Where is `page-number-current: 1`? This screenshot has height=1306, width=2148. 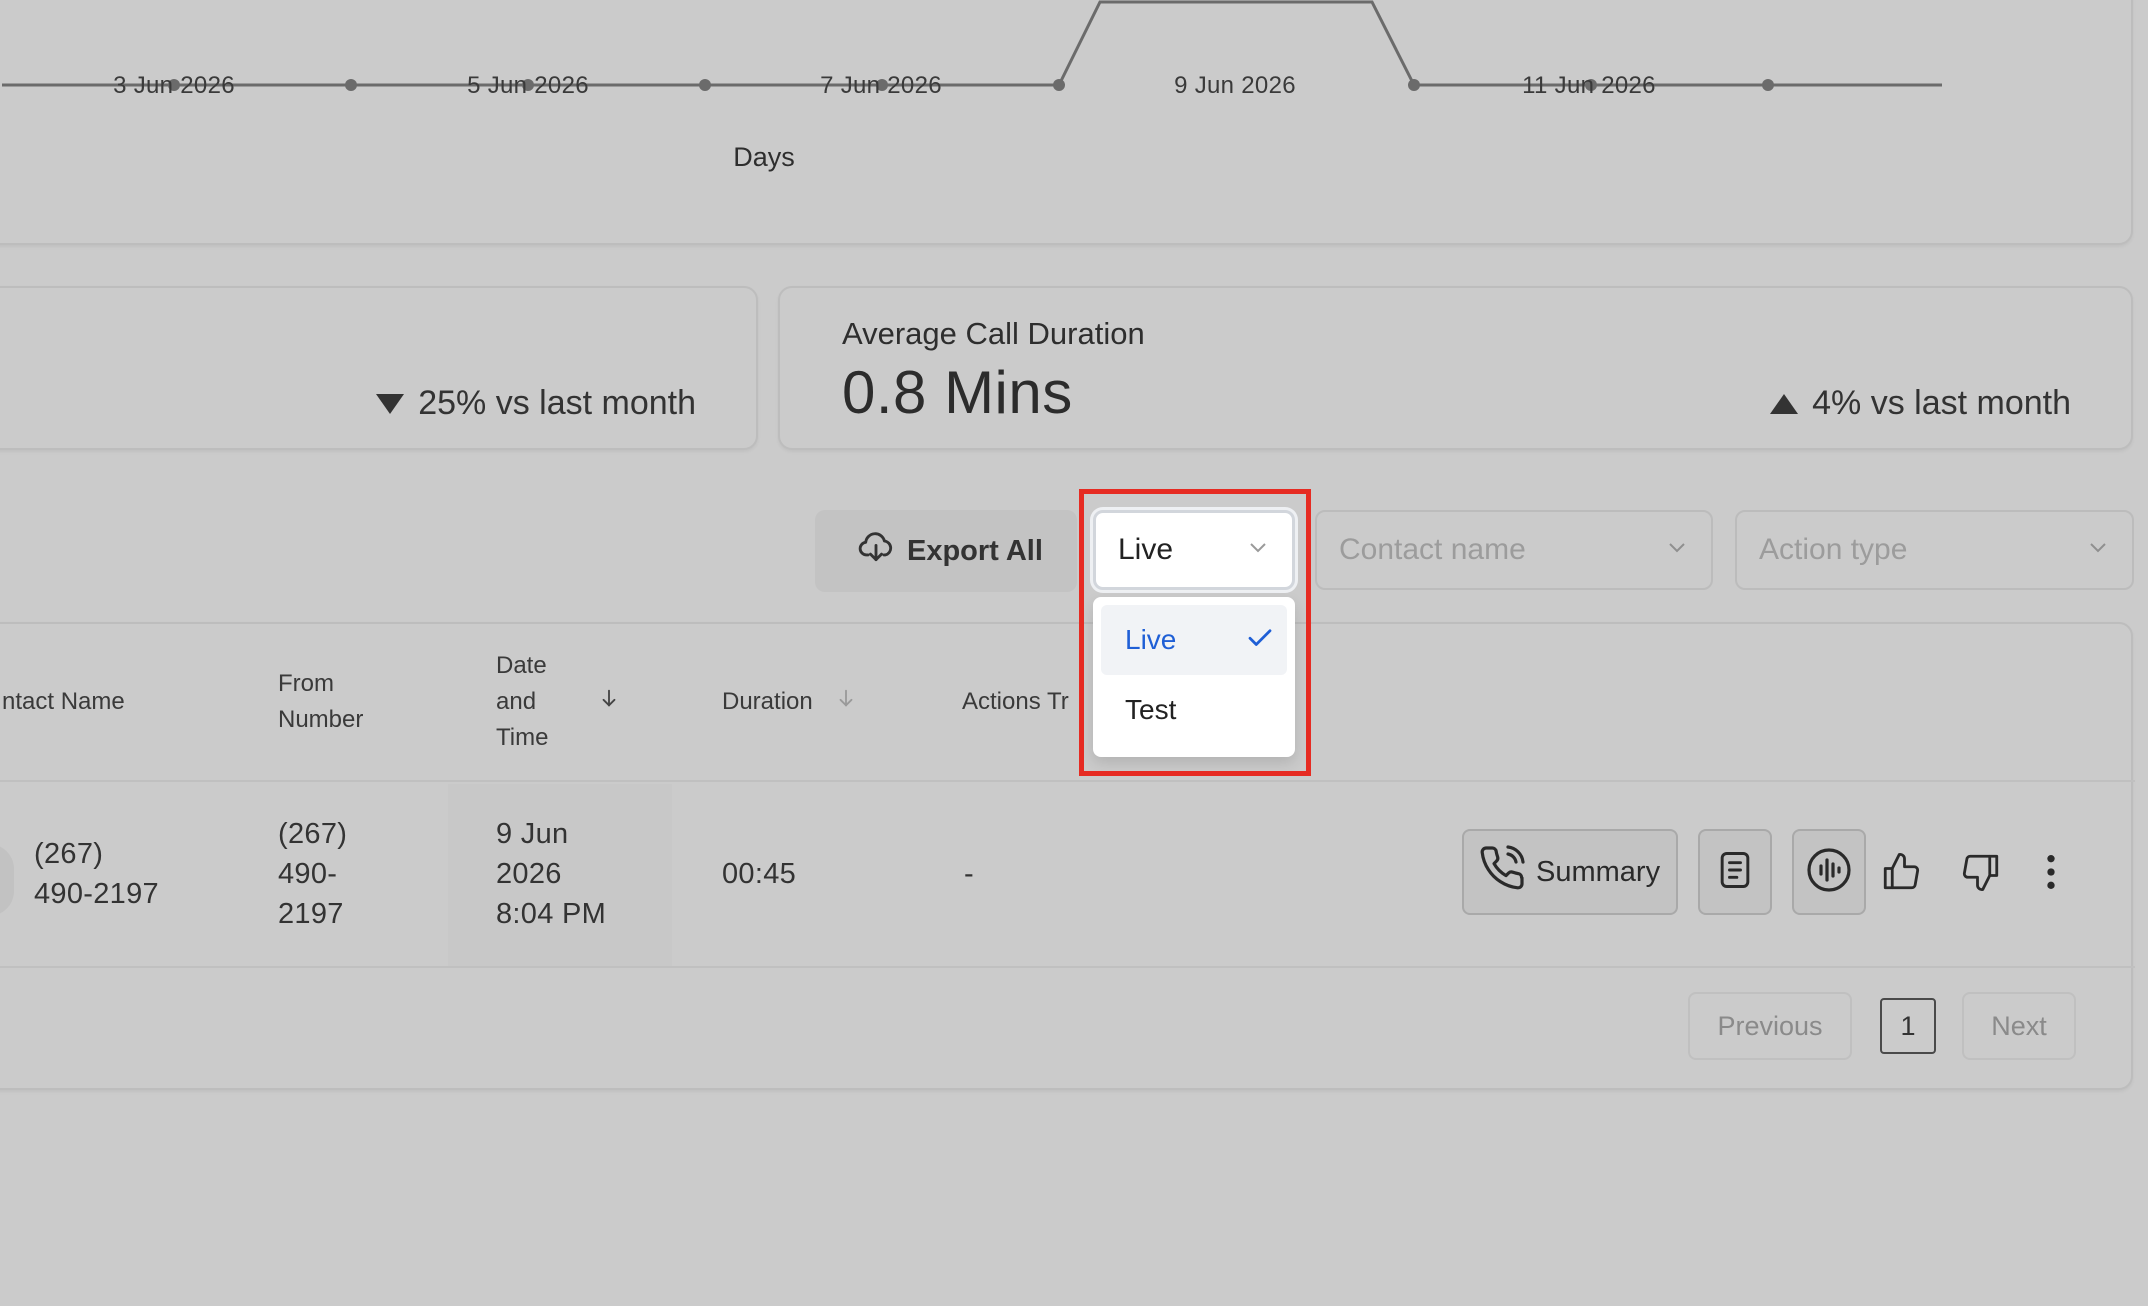 page-number-current: 1 is located at coordinates (1908, 1026).